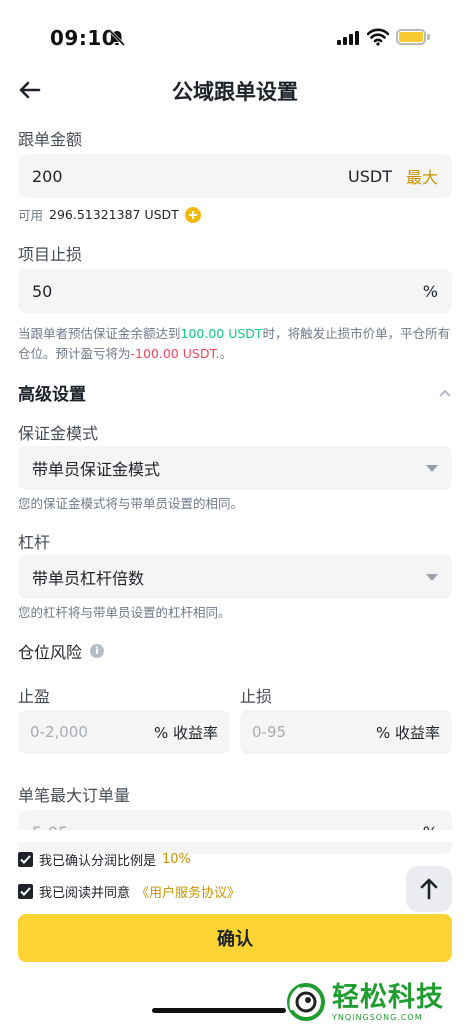  Describe the element at coordinates (235, 938) in the screenshot. I see `confirm-button: 确认` at that location.